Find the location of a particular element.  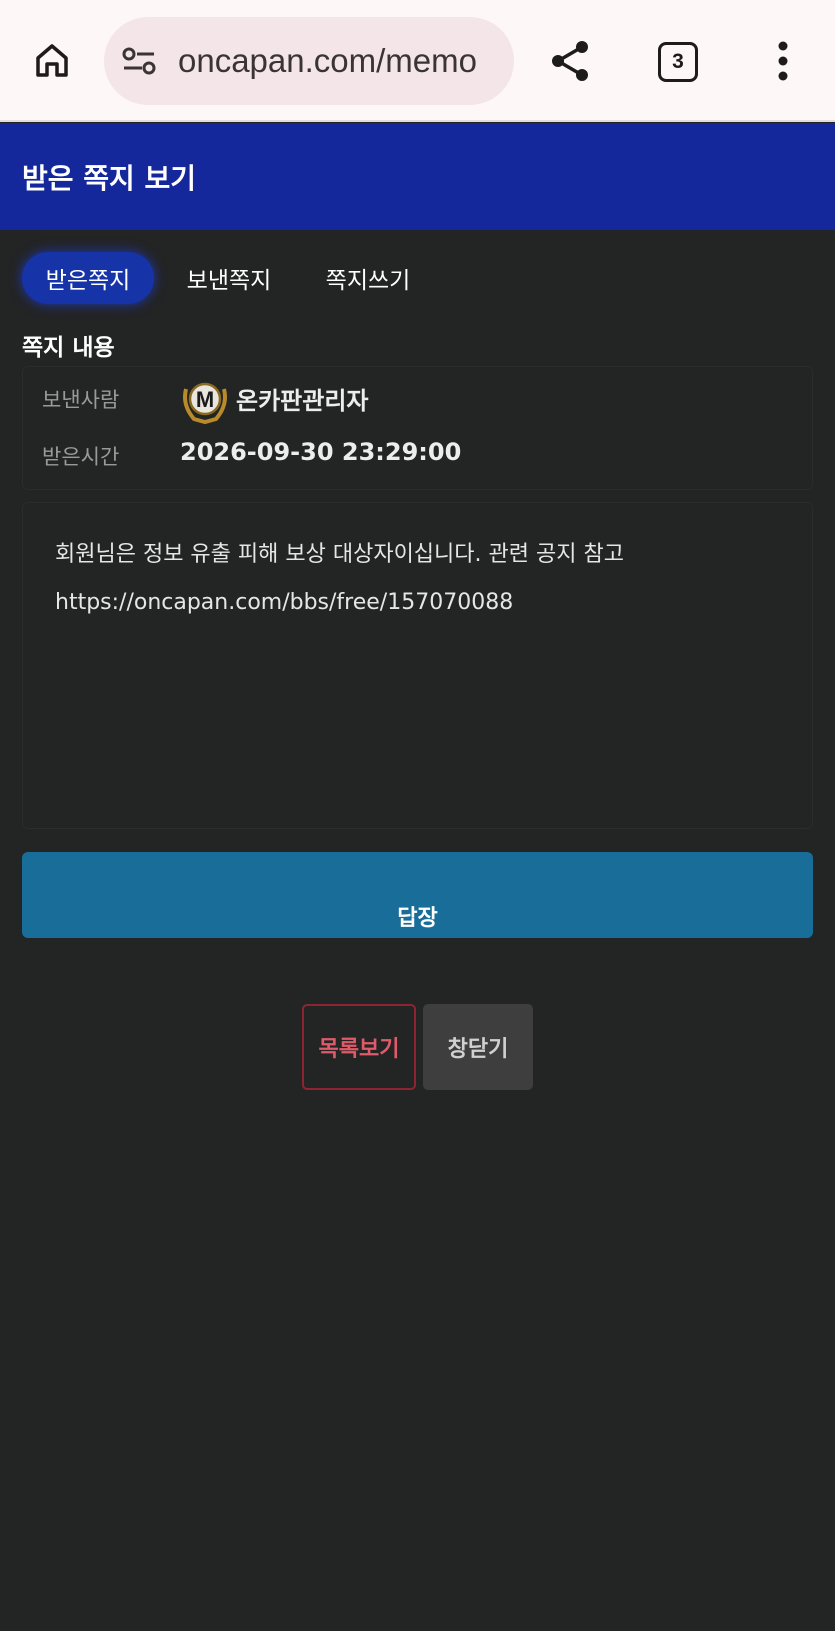

svg-text: M is located at coordinates (205, 399).